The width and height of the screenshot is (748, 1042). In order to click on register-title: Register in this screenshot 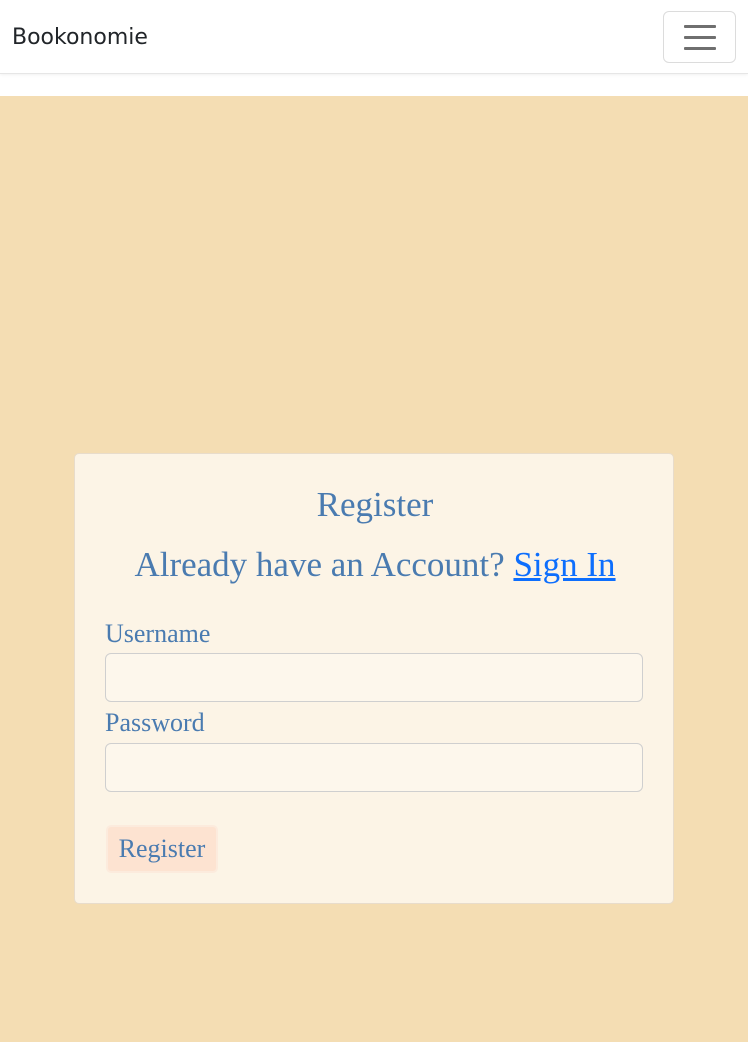, I will do `click(375, 504)`.